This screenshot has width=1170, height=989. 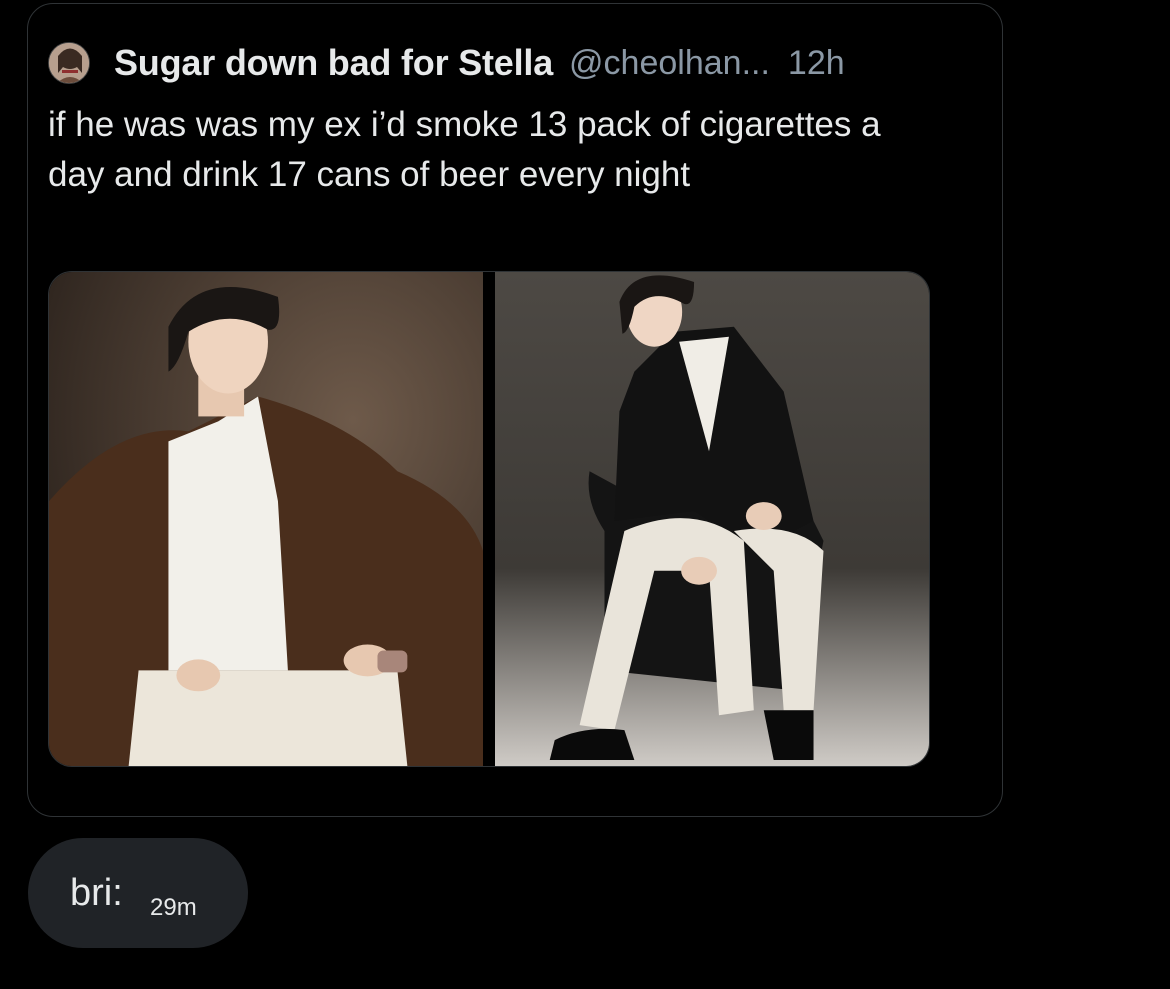 I want to click on reply-message-bubble: bri: 29m, so click(x=138, y=893).